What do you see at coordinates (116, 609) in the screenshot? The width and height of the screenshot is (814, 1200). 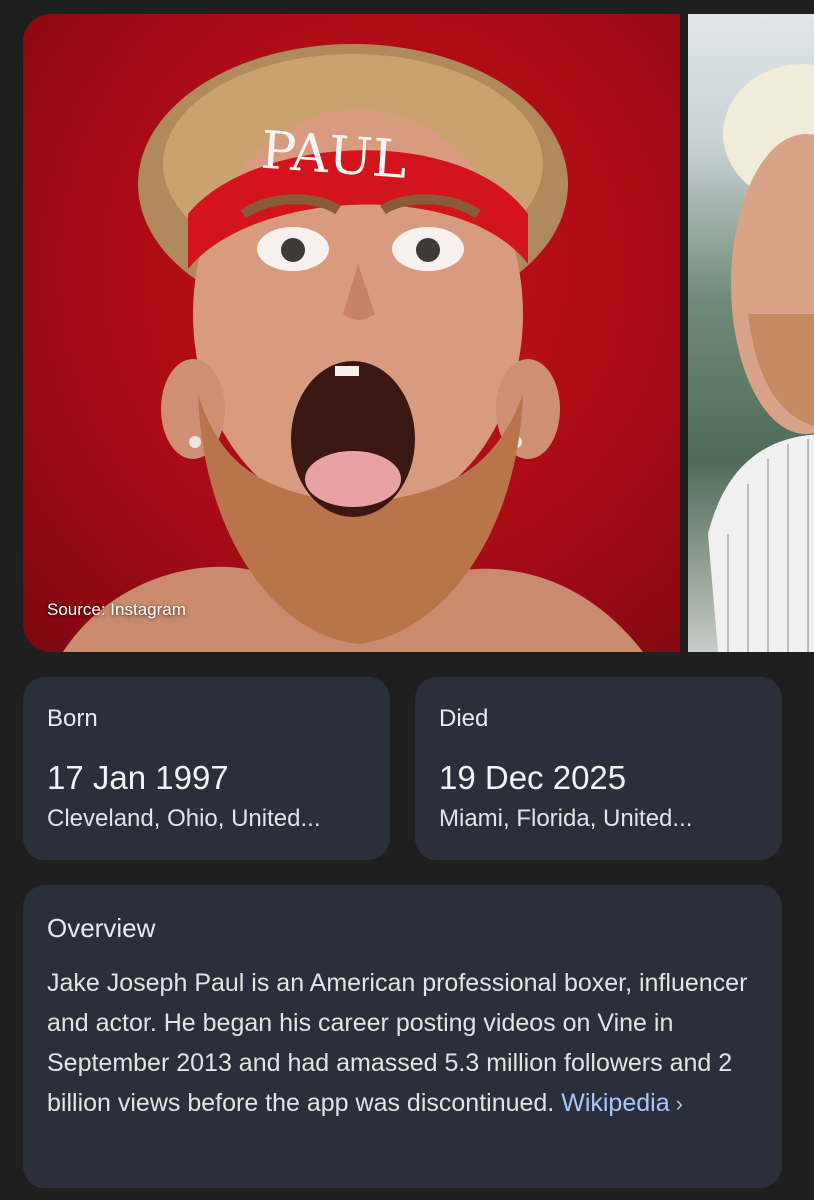 I see `image-source-label: Source: Instagram` at bounding box center [116, 609].